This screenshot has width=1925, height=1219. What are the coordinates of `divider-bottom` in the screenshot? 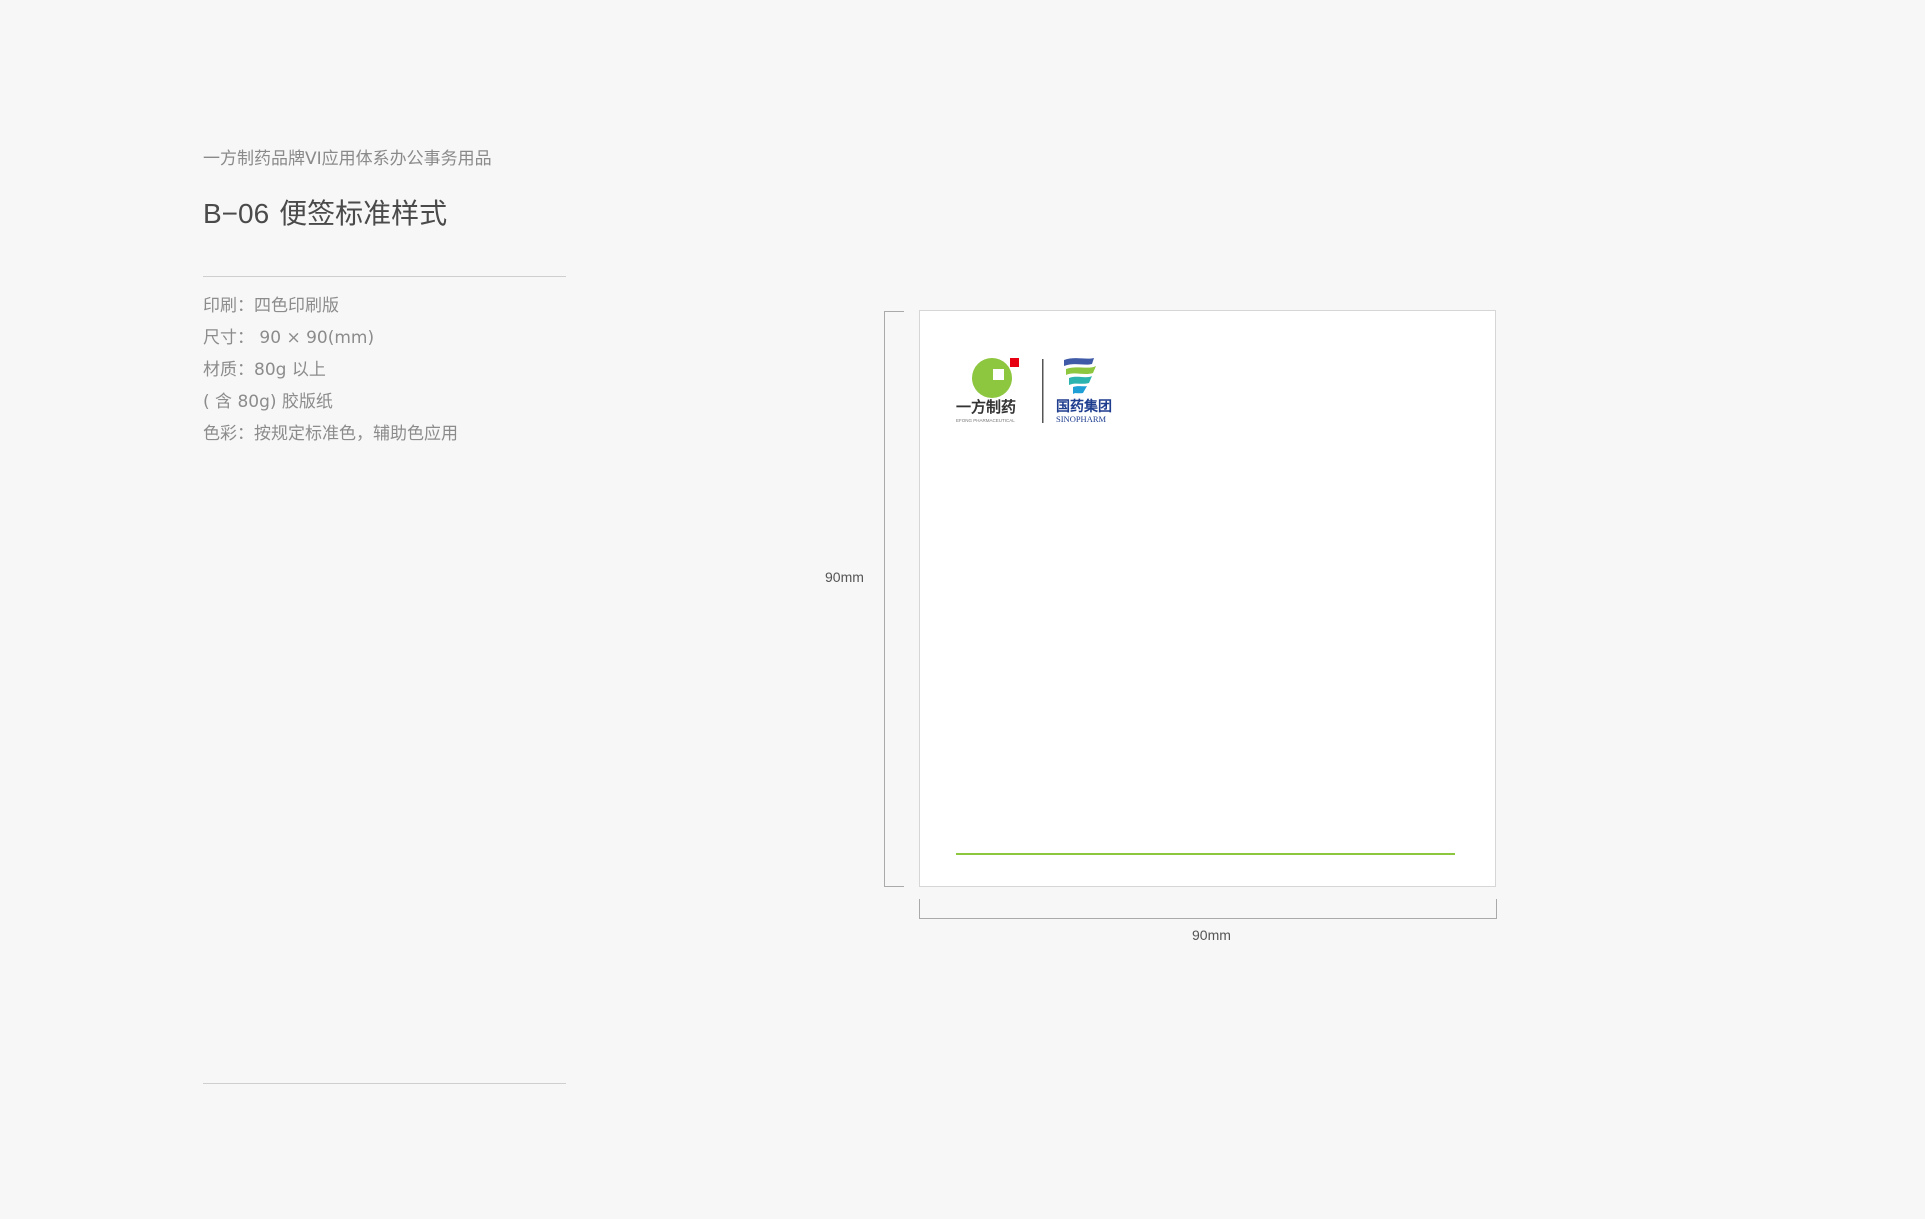 It's located at (384, 1083).